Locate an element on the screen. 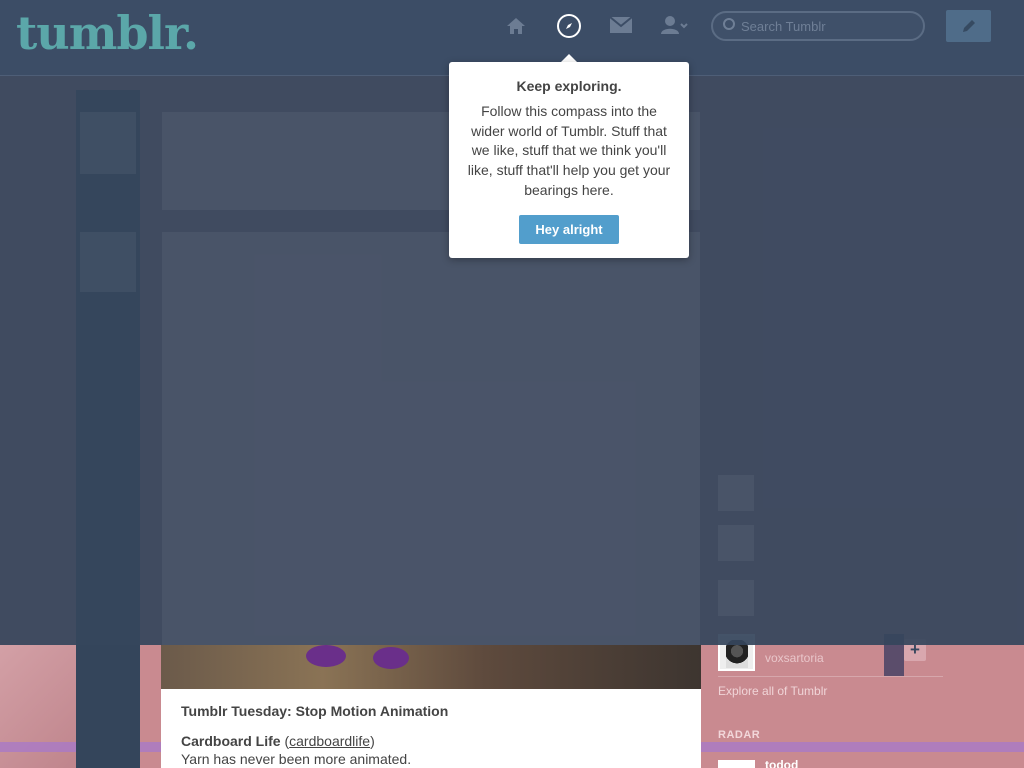  radar-blog-name: todod is located at coordinates (781, 763).